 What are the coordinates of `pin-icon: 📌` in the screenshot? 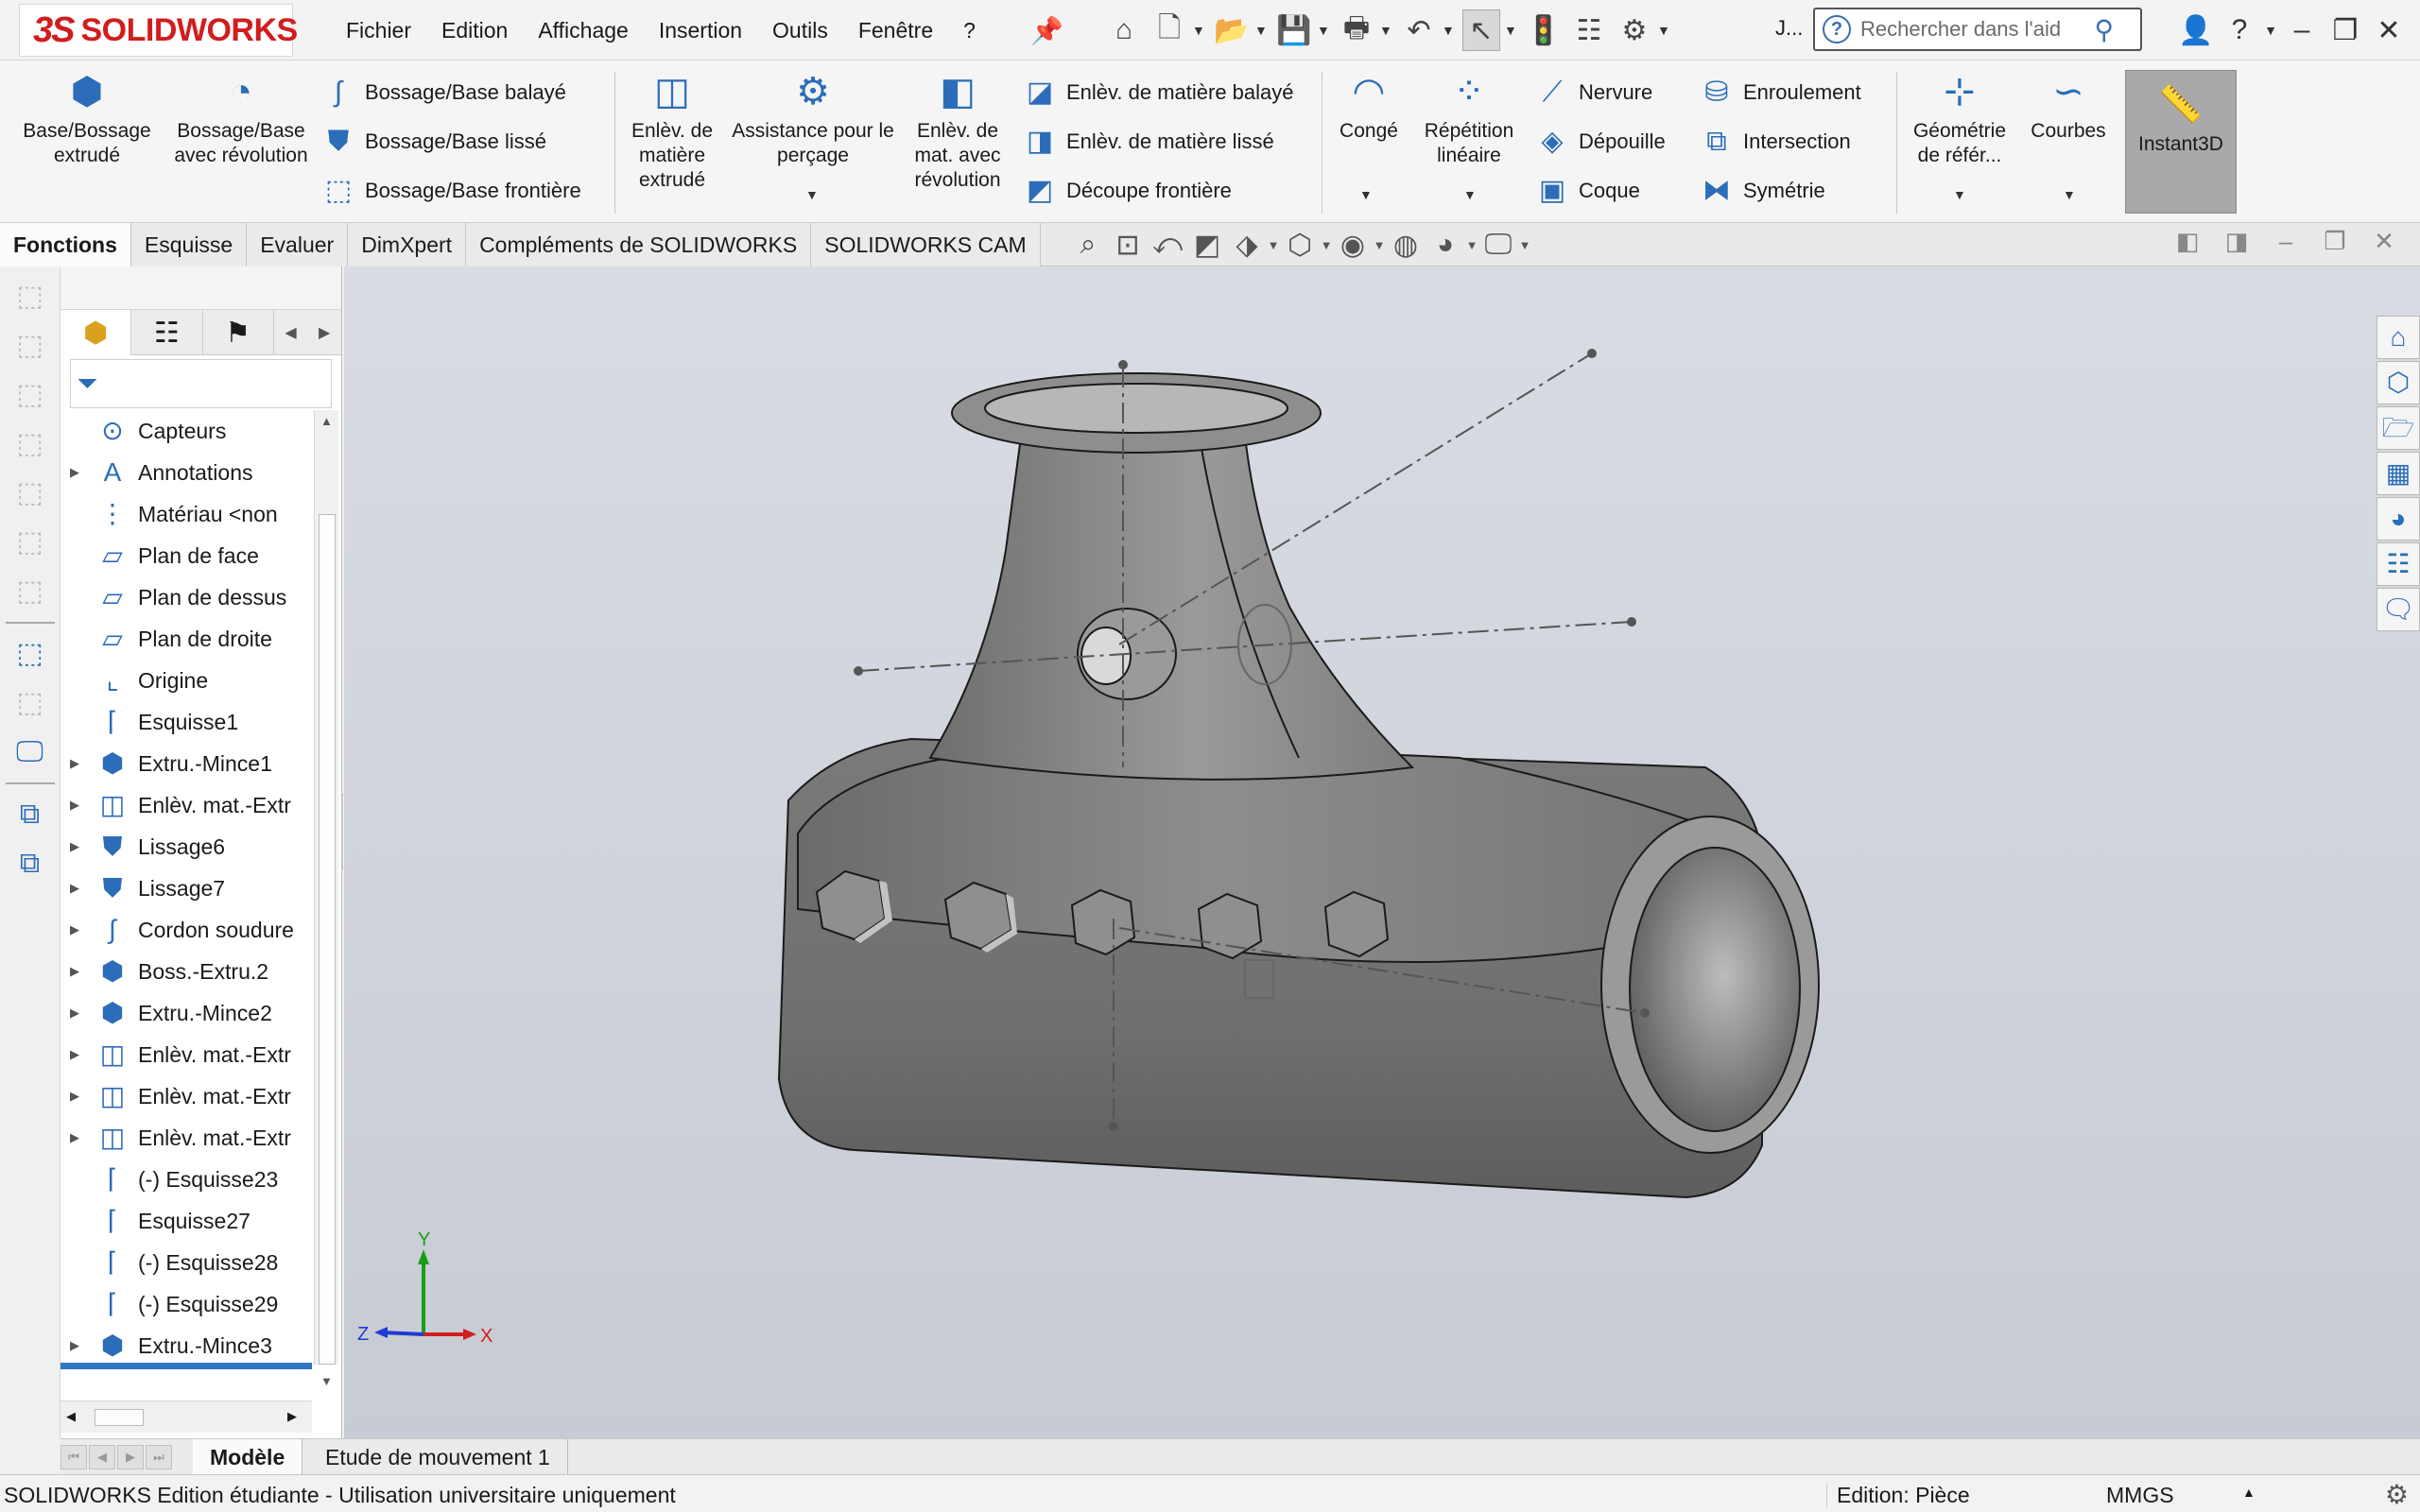 It's located at (1046, 30).